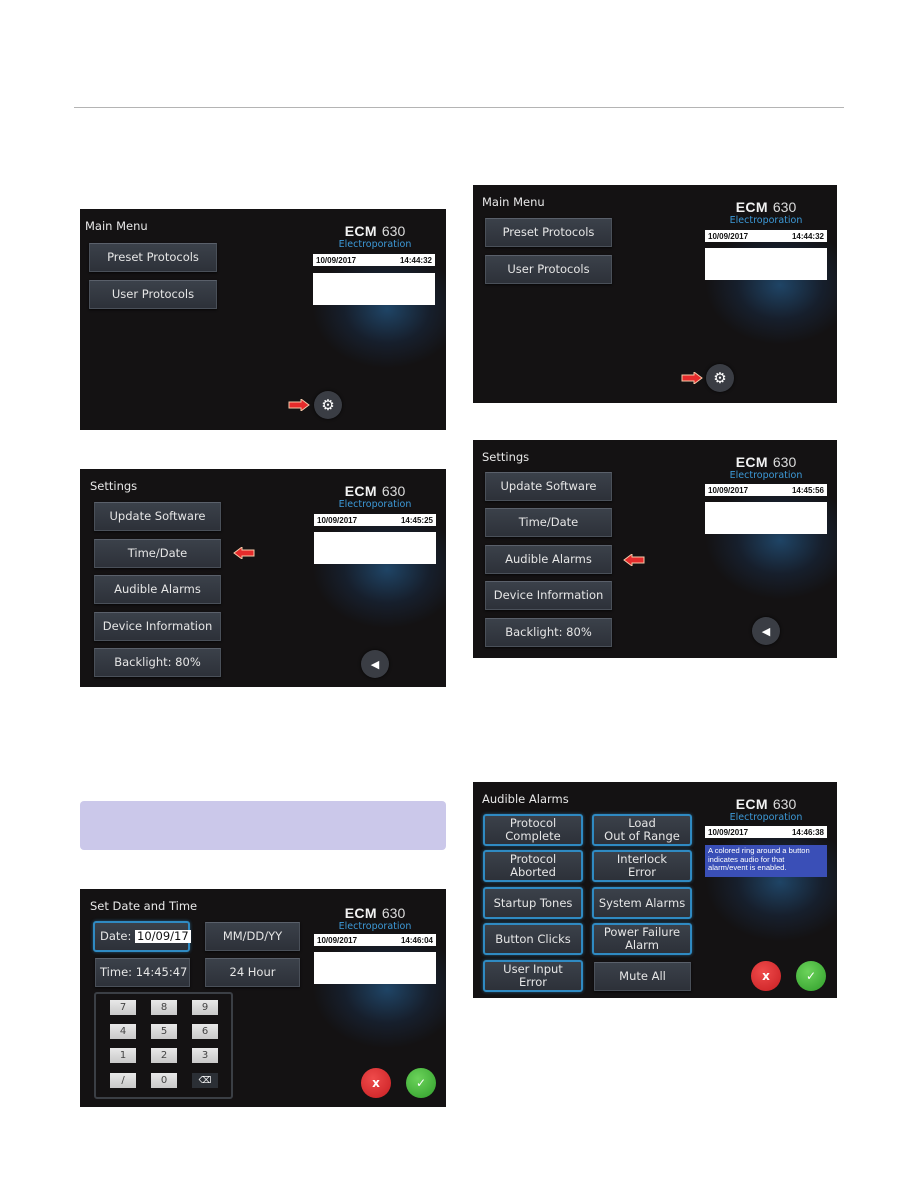  I want to click on key-1: 1, so click(123, 1055).